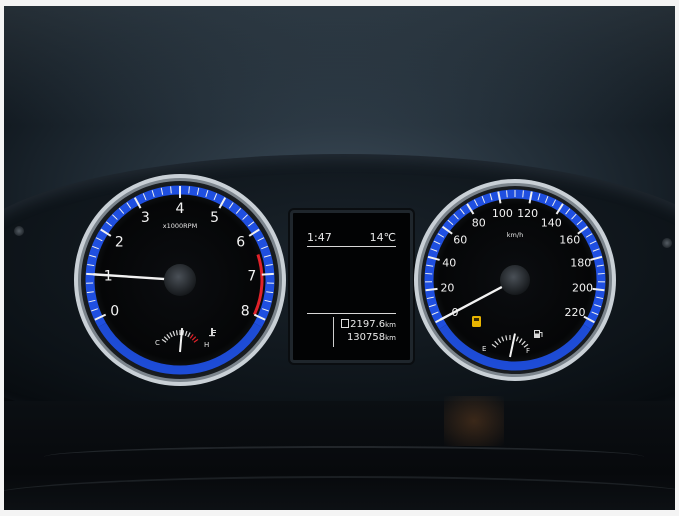  What do you see at coordinates (240, 242) in the screenshot?
I see `tachometer-scale-label: 6` at bounding box center [240, 242].